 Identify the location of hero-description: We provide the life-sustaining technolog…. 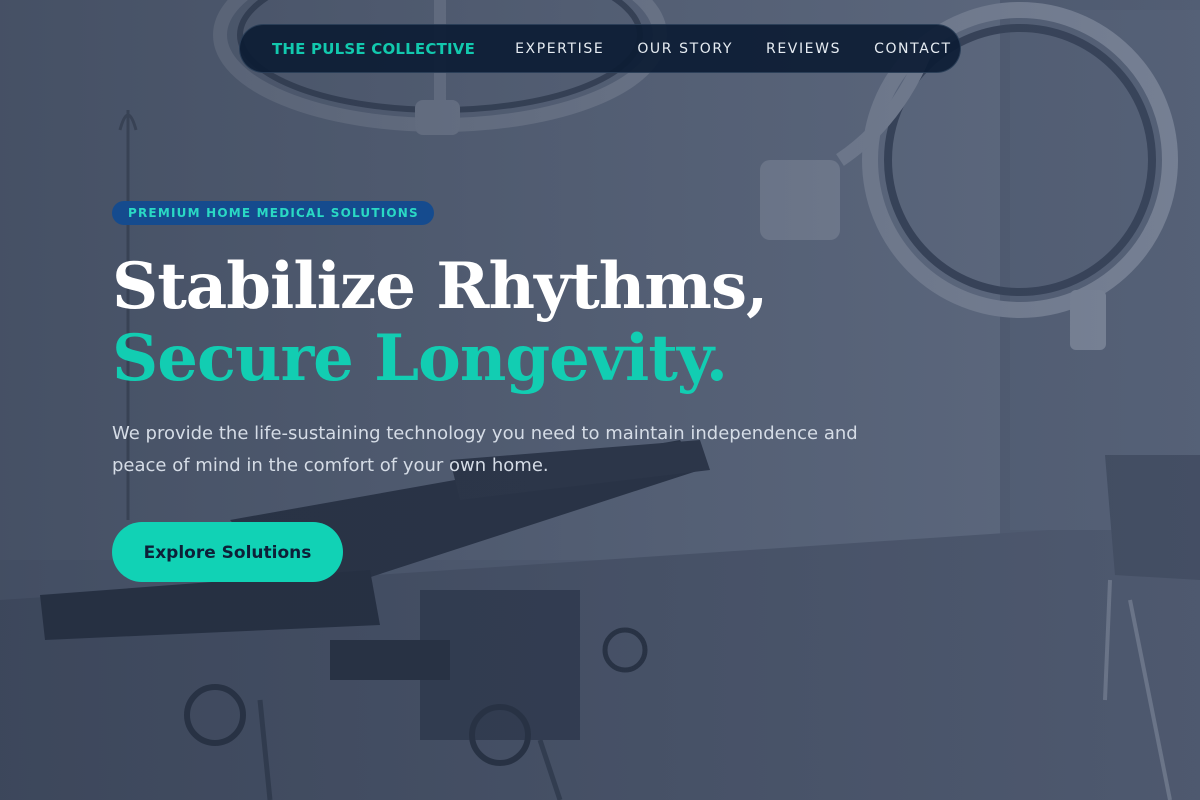
(485, 449).